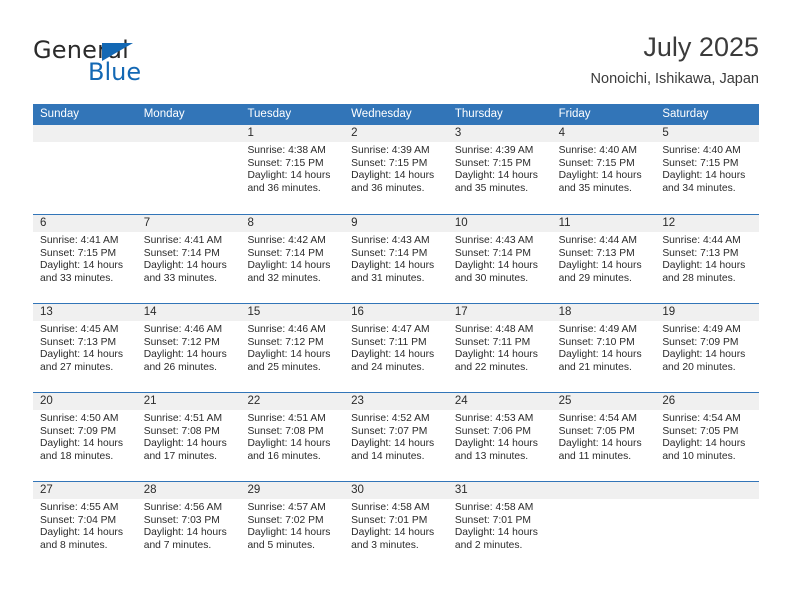 Image resolution: width=792 pixels, height=612 pixels. What do you see at coordinates (292, 223) in the screenshot?
I see `day-number: 8` at bounding box center [292, 223].